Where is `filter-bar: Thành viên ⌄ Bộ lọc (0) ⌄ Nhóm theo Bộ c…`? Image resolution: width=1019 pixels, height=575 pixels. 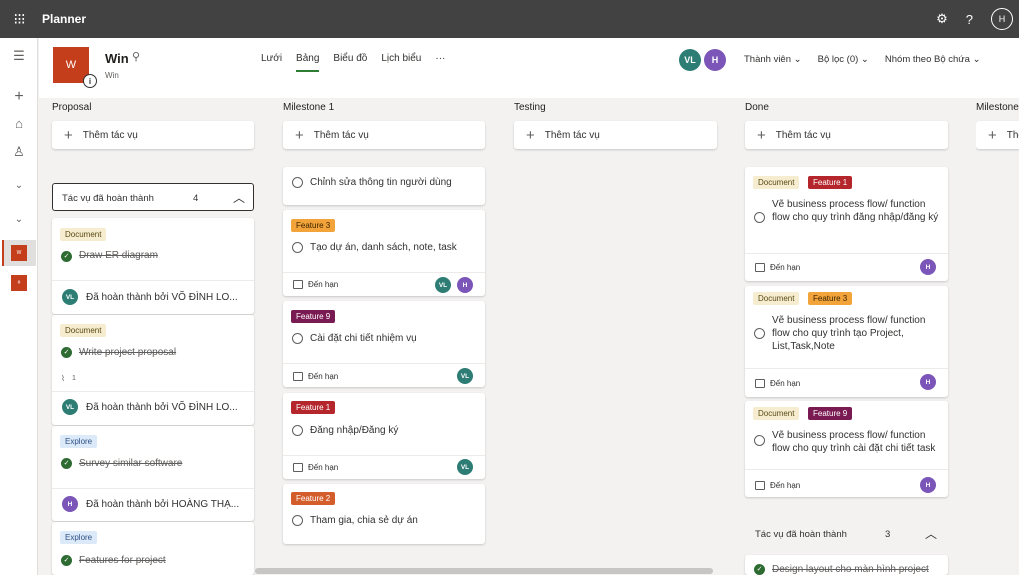 filter-bar: Thành viên ⌄ Bộ lọc (0) ⌄ Nhóm theo Bộ c… is located at coordinates (862, 59).